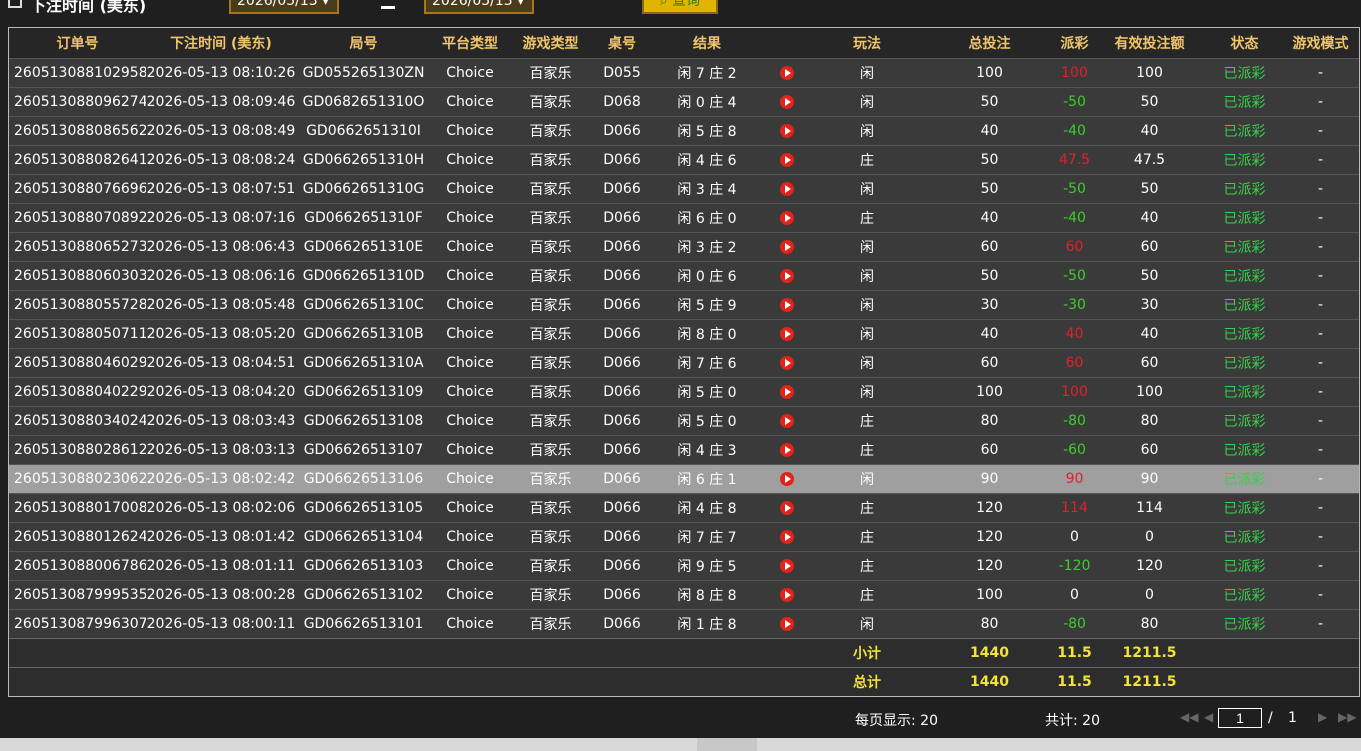  I want to click on last-page-icon: ▶▶, so click(1347, 717).